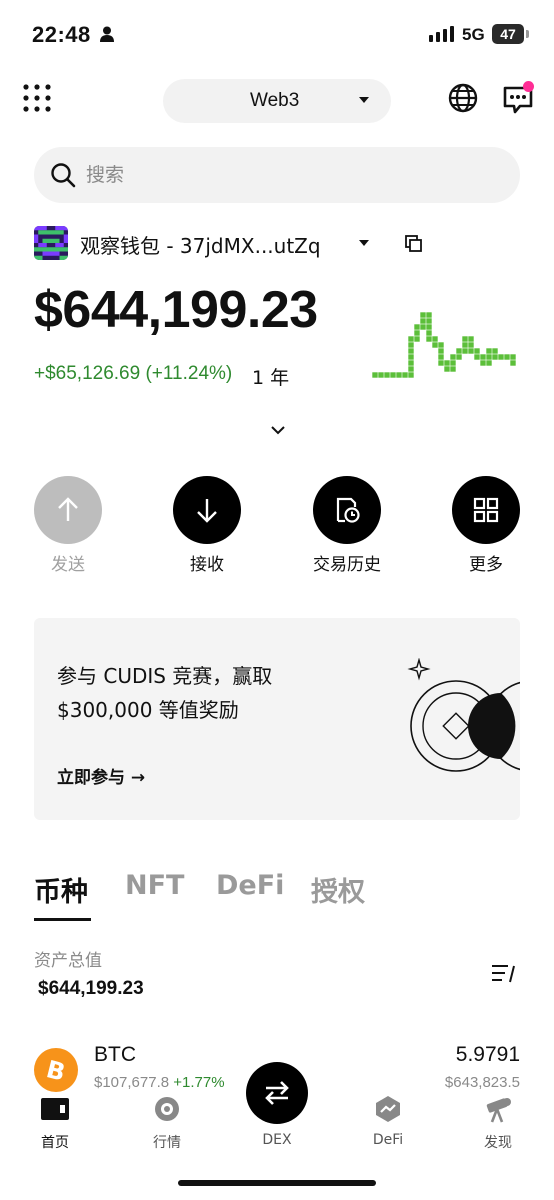  I want to click on search-input, so click(286, 175).